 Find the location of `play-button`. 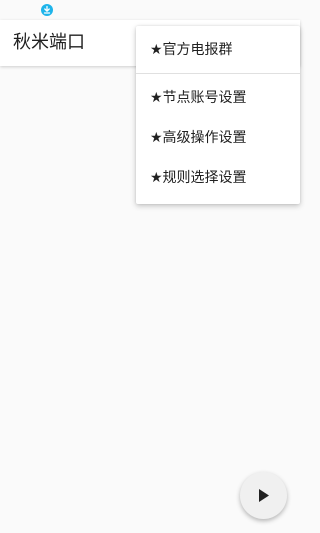

play-button is located at coordinates (263, 495).